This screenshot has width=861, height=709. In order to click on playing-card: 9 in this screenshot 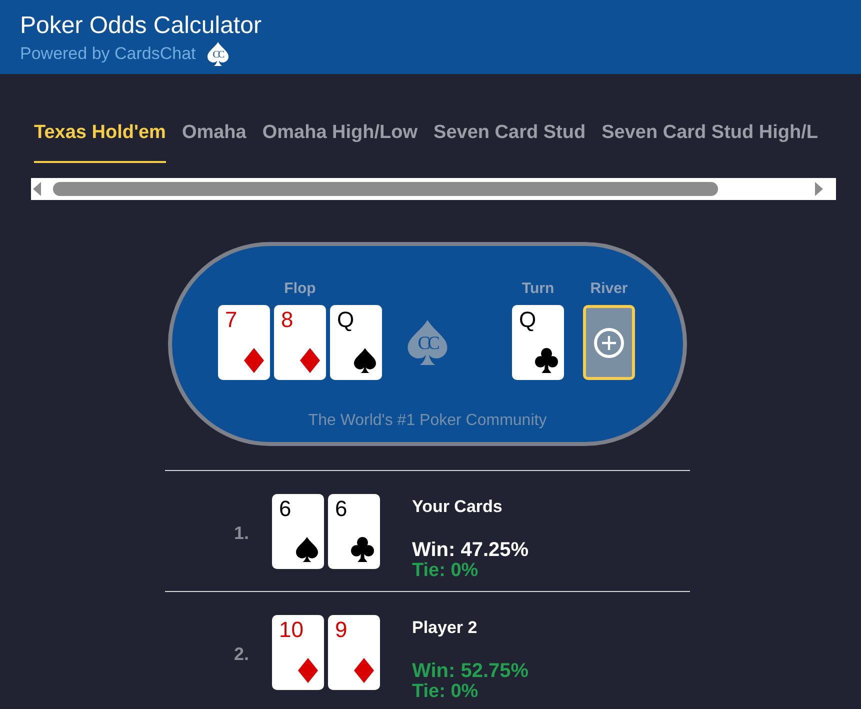, I will do `click(354, 652)`.